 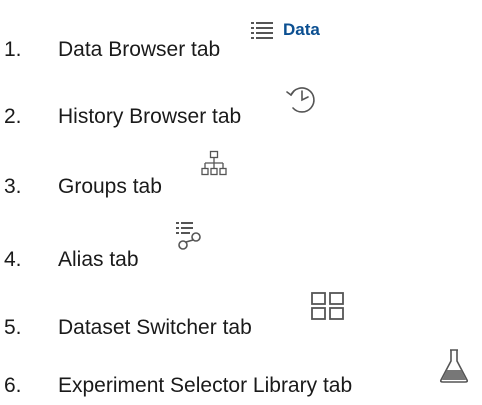 What do you see at coordinates (191, 237) in the screenshot?
I see `alias-link-icon` at bounding box center [191, 237].